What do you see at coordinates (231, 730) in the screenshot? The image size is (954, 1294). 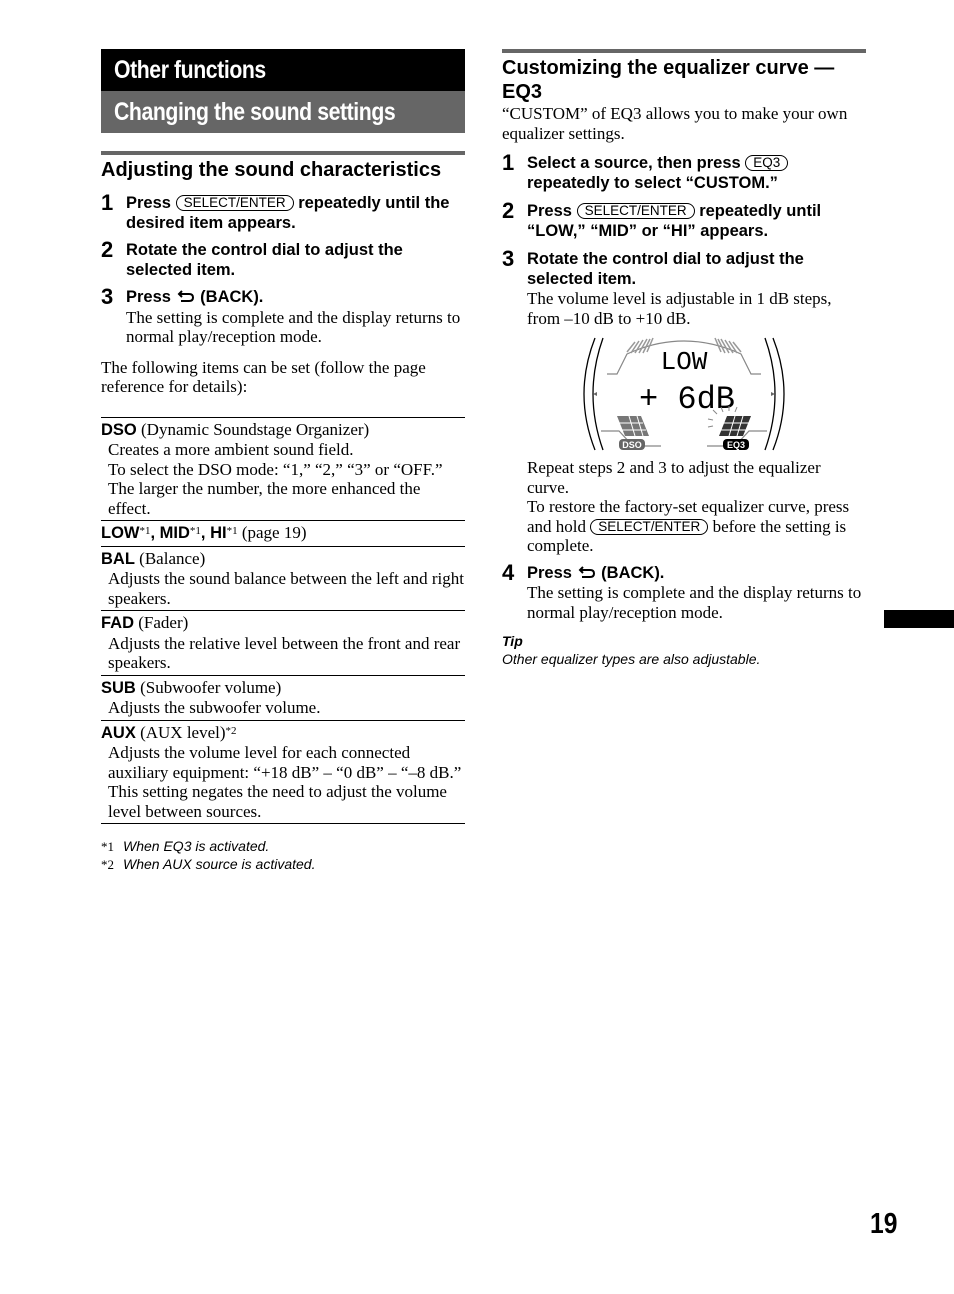 I see `footnote-ref: *2` at bounding box center [231, 730].